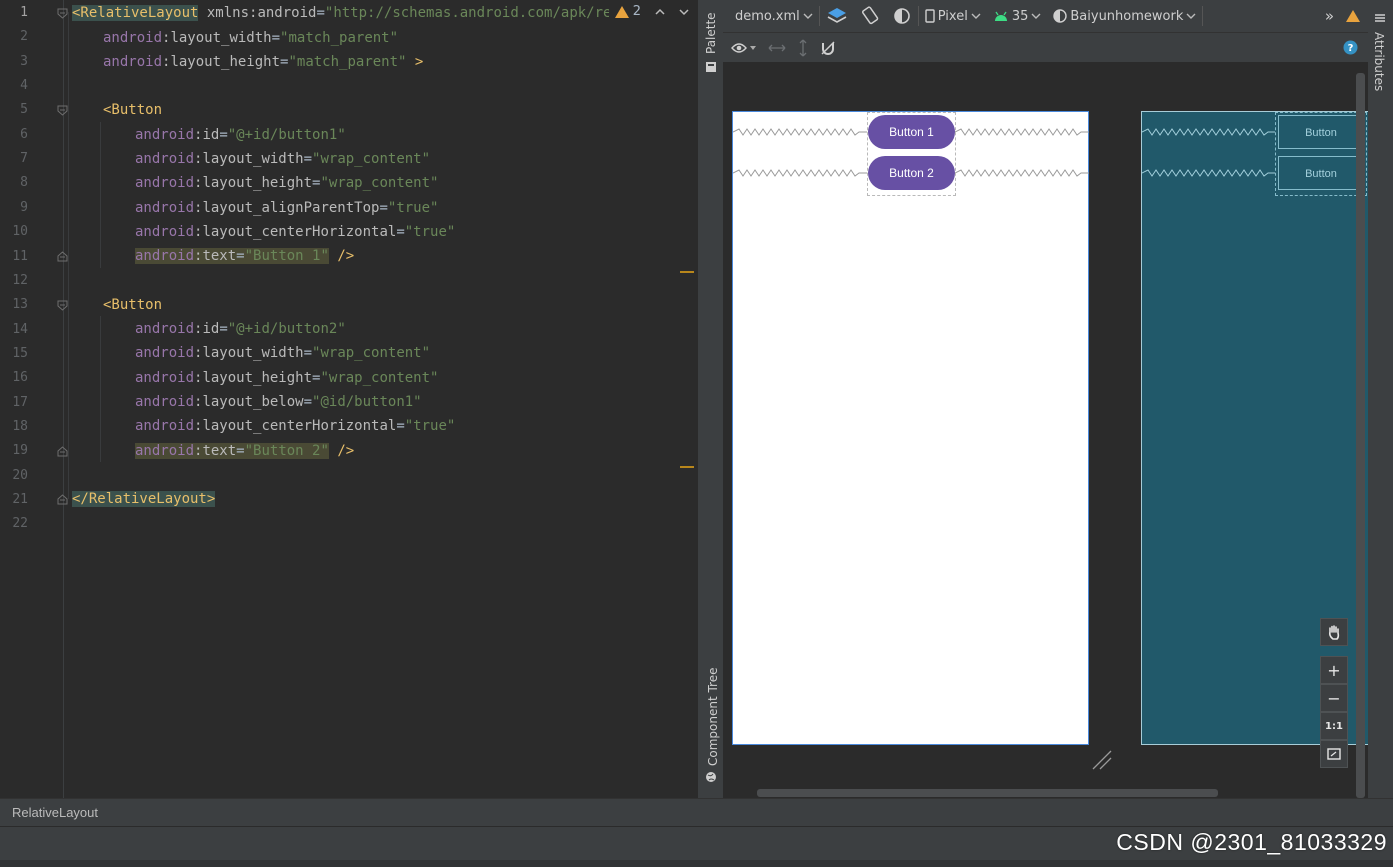 The image size is (1393, 867). I want to click on code-attr: :text, so click(215, 256).